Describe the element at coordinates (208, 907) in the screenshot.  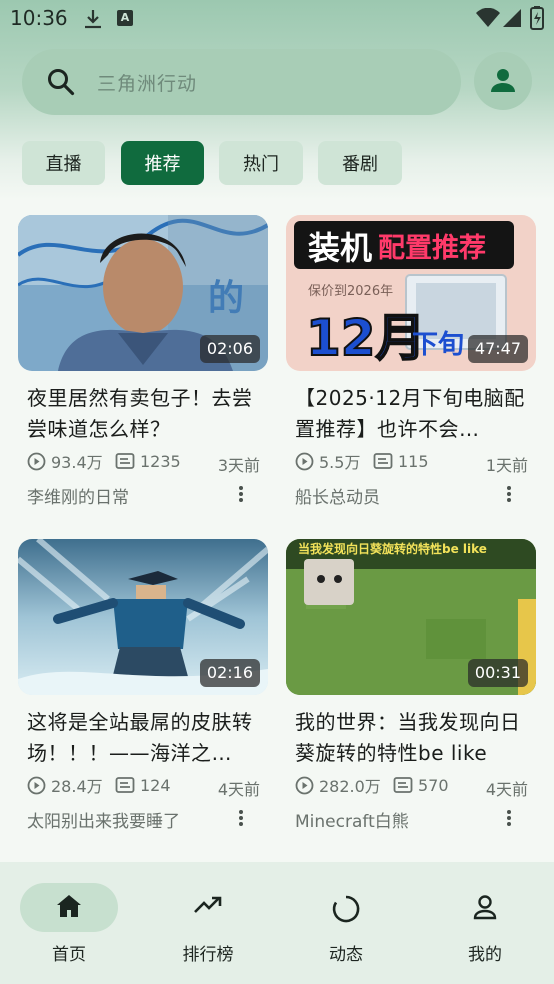
I see `trending-icon` at that location.